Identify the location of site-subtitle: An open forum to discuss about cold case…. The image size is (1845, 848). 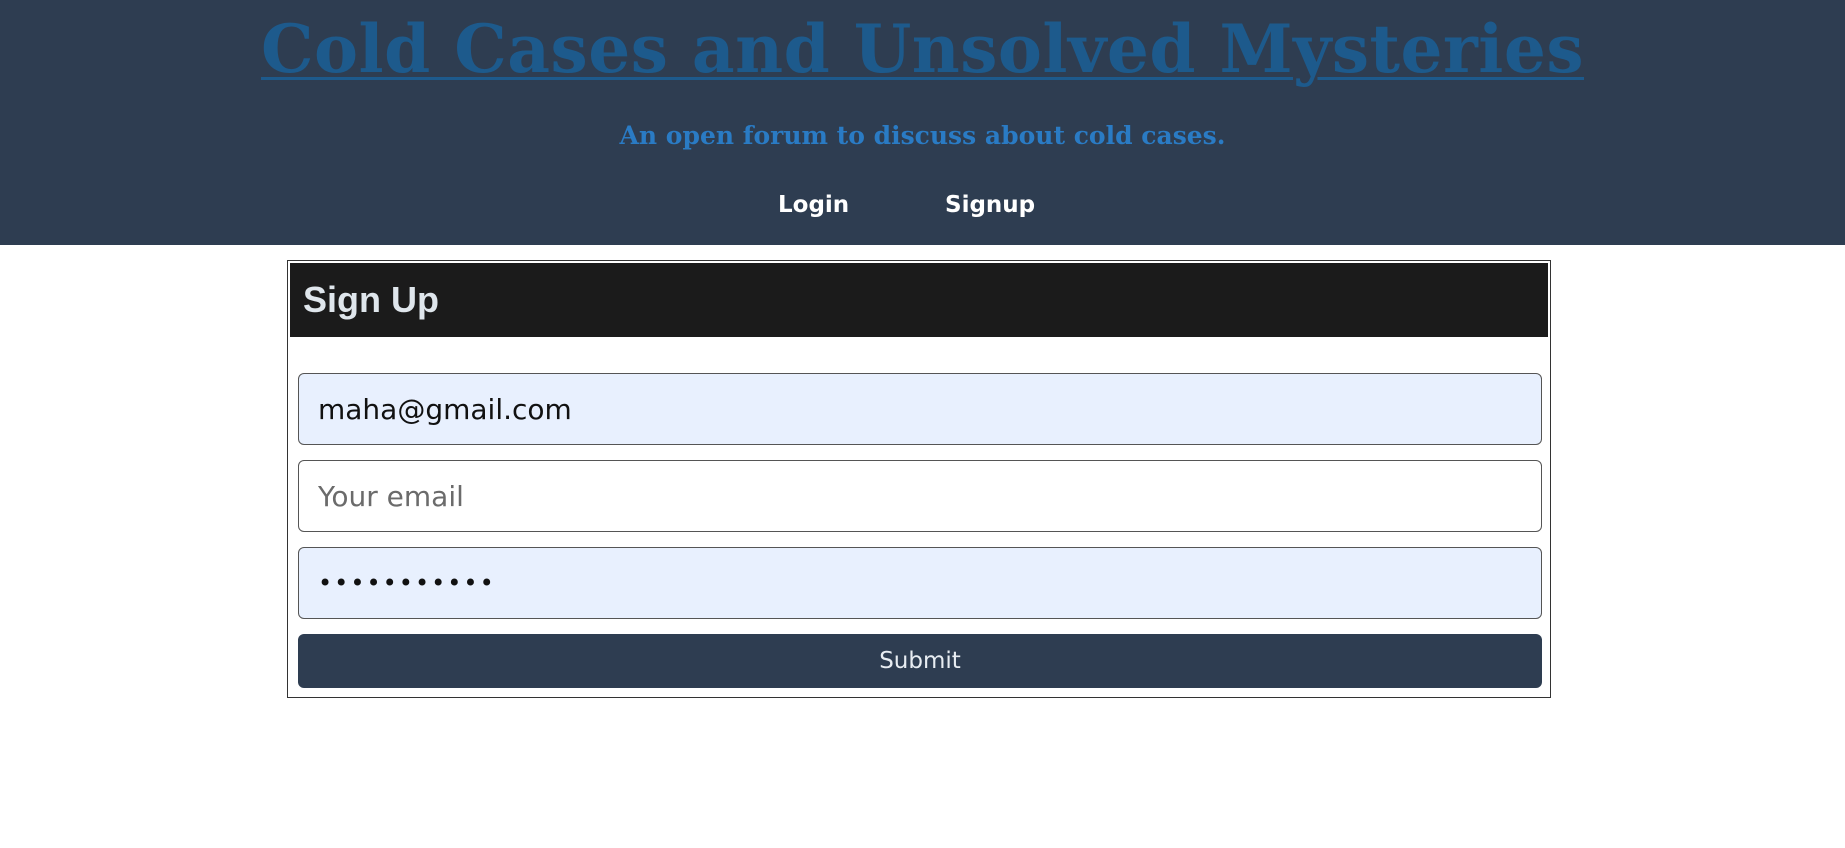
(922, 135).